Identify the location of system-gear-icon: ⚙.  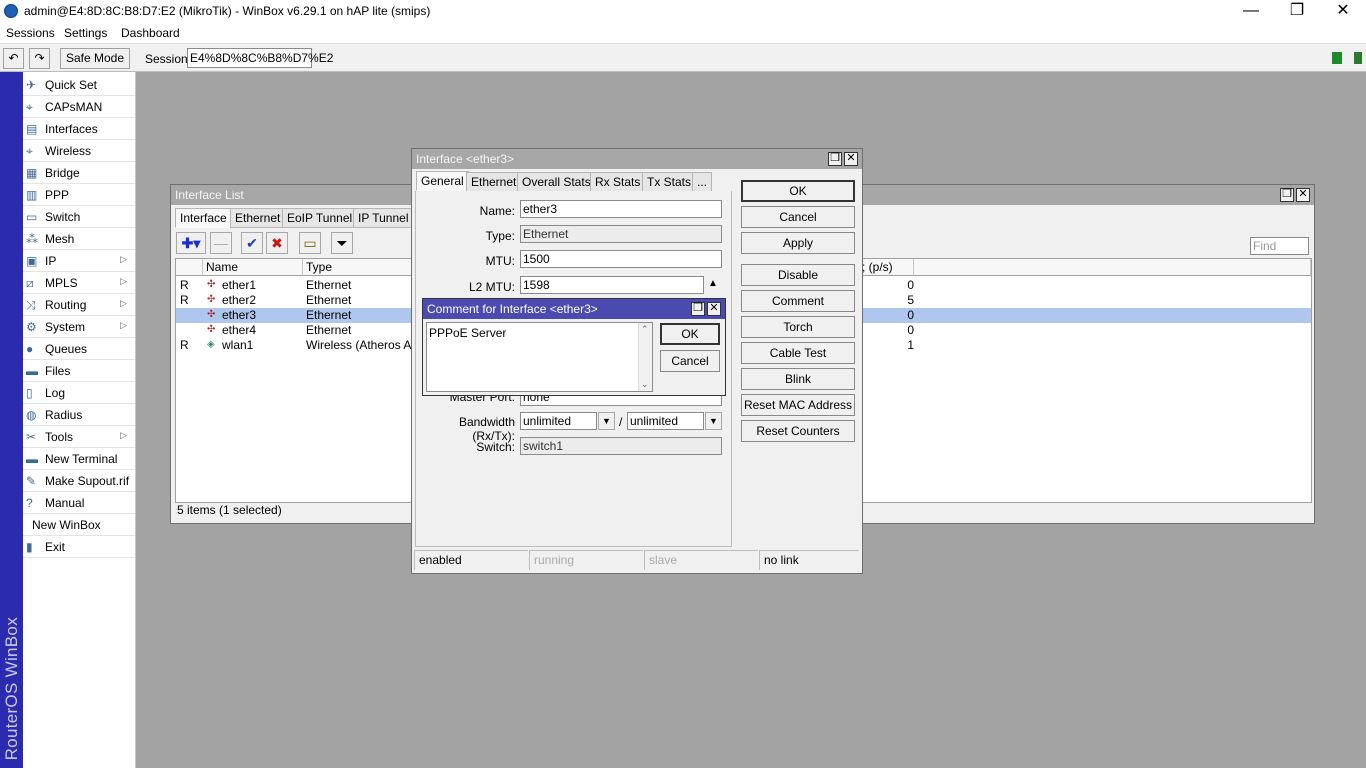
(31, 327).